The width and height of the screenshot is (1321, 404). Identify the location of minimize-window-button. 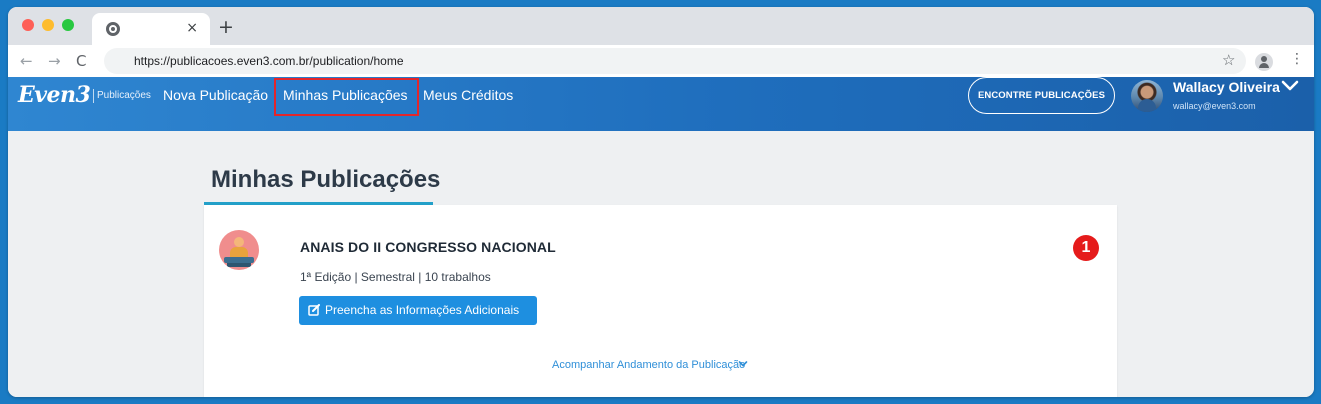
(48, 25).